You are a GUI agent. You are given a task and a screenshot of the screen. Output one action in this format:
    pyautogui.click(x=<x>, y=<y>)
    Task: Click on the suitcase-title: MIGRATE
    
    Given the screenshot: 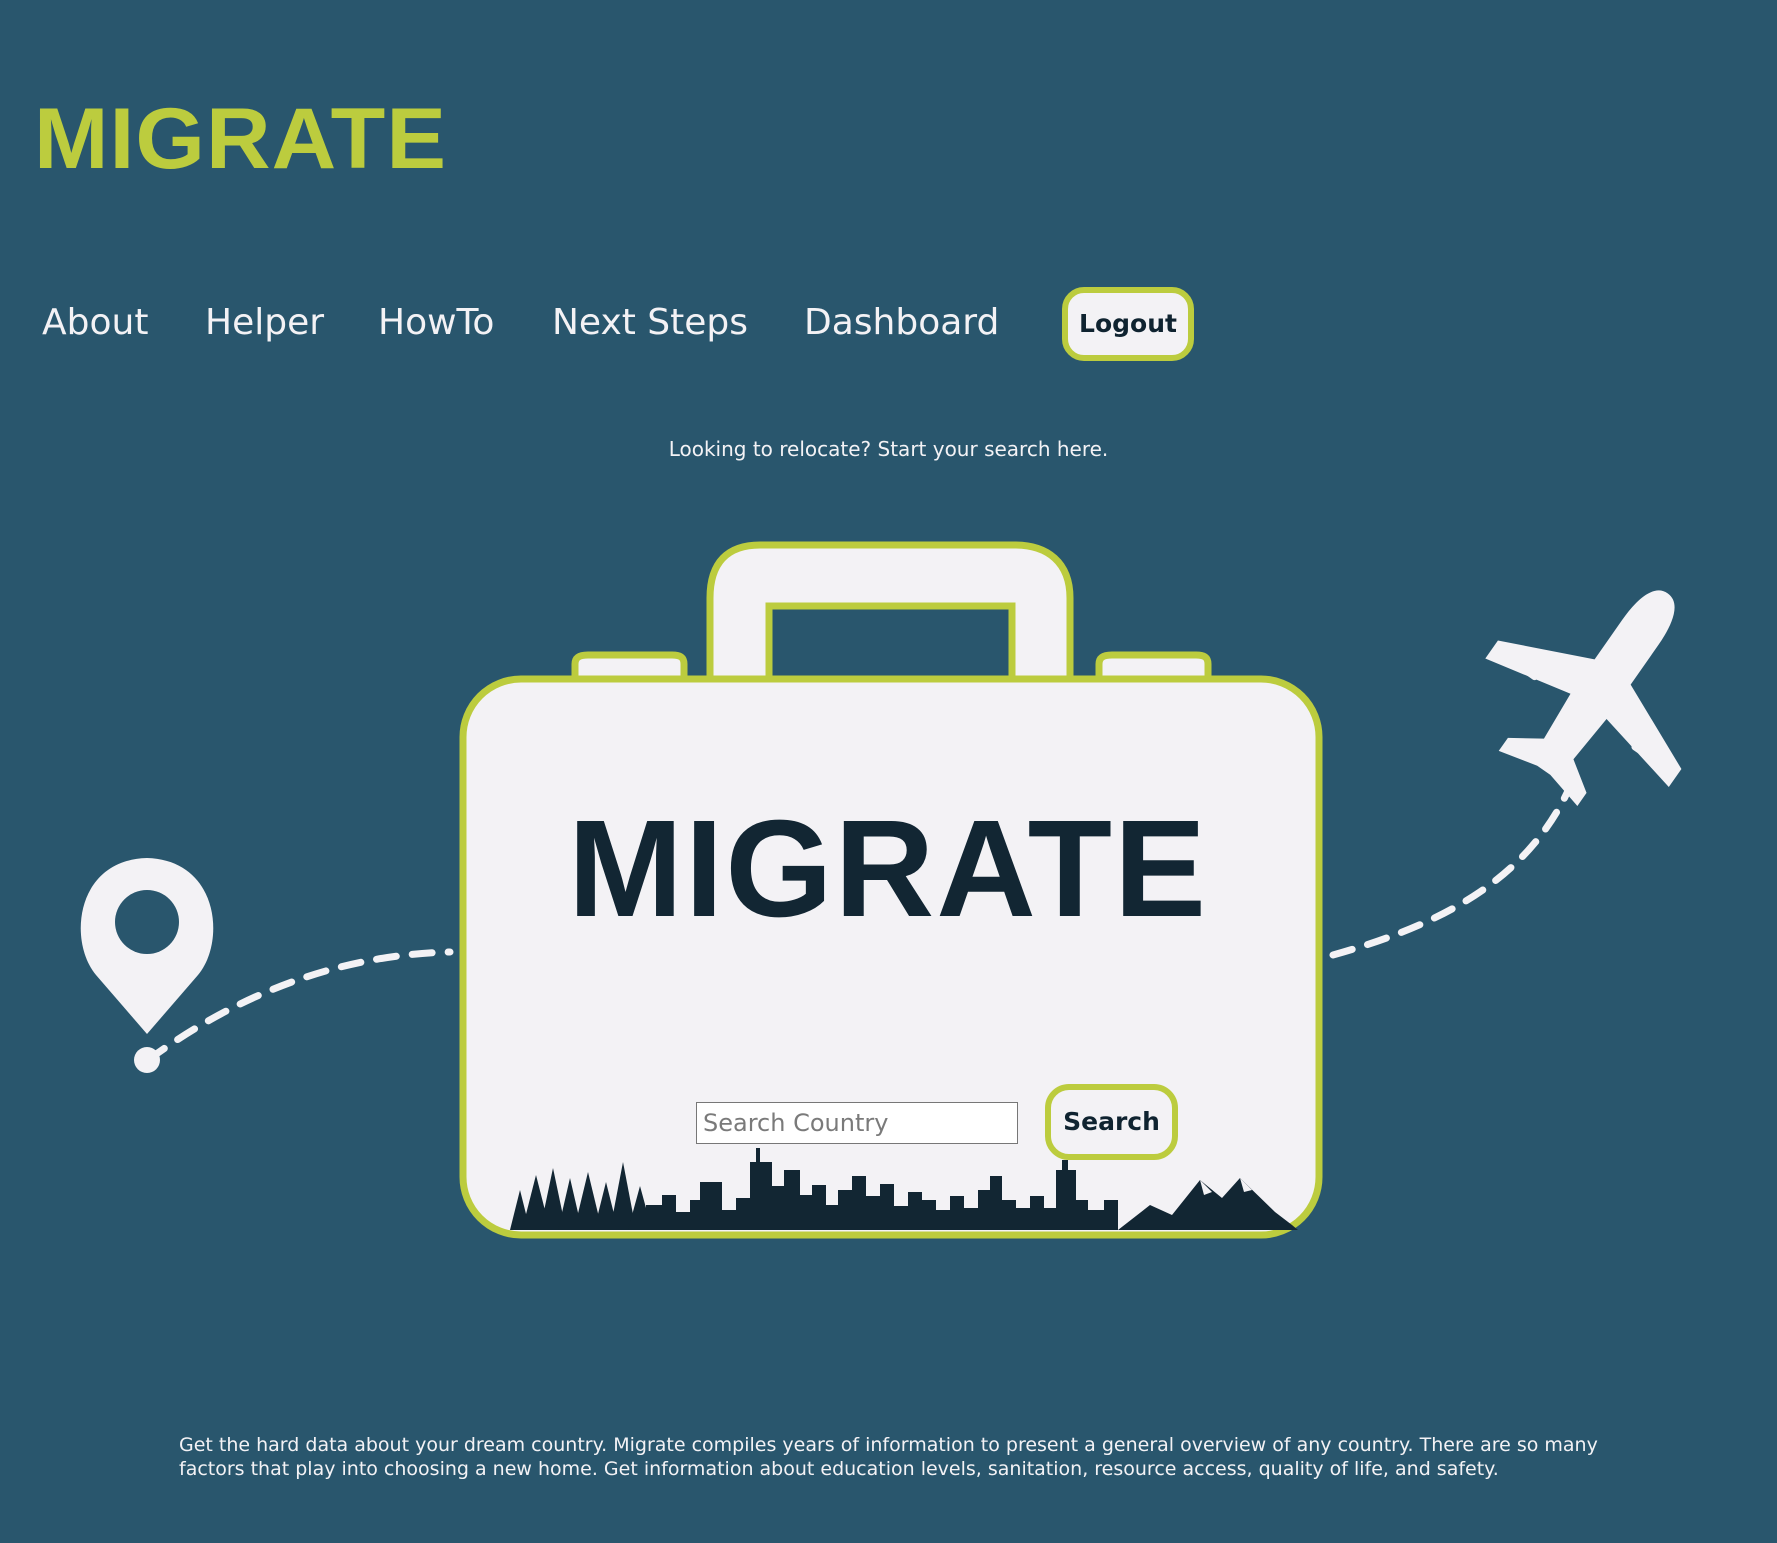 What is the action you would take?
    pyautogui.click(x=888, y=869)
    